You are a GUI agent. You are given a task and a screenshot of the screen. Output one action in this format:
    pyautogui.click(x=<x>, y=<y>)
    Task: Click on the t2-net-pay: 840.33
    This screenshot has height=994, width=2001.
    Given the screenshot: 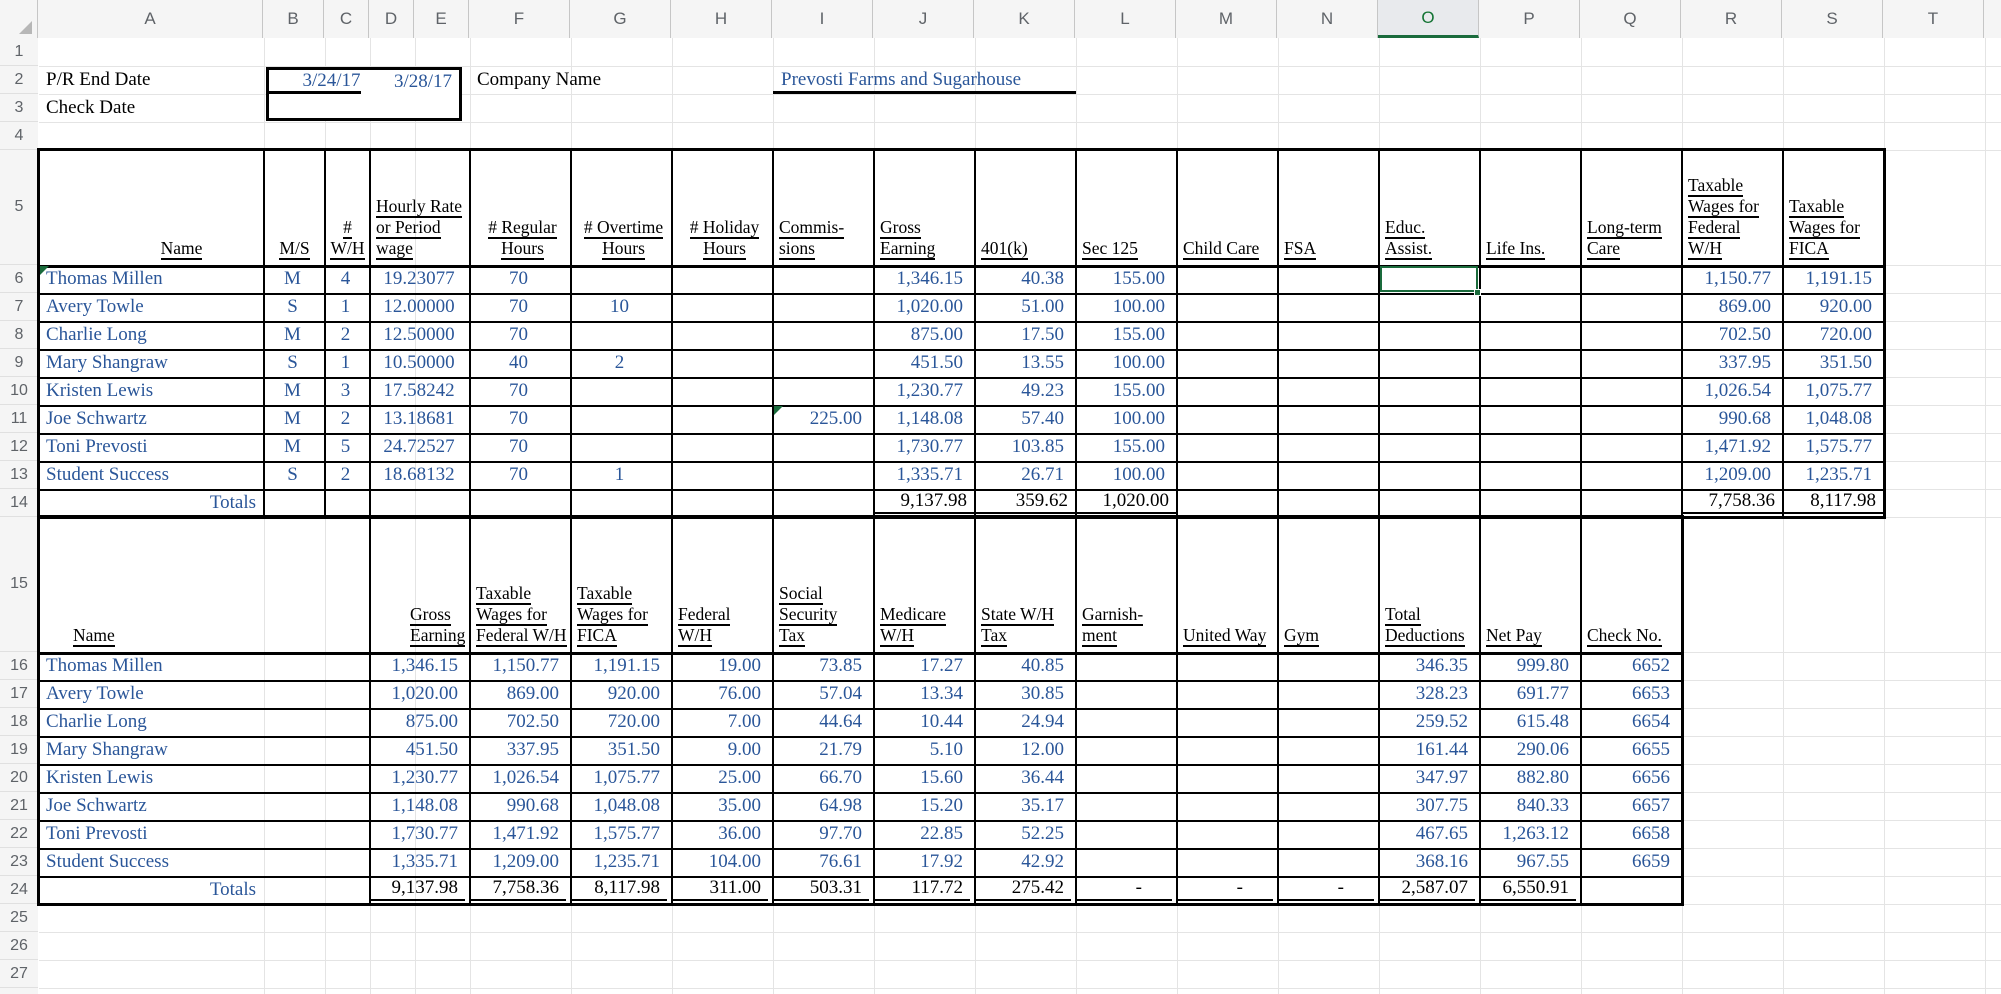 What is the action you would take?
    pyautogui.click(x=1528, y=806)
    